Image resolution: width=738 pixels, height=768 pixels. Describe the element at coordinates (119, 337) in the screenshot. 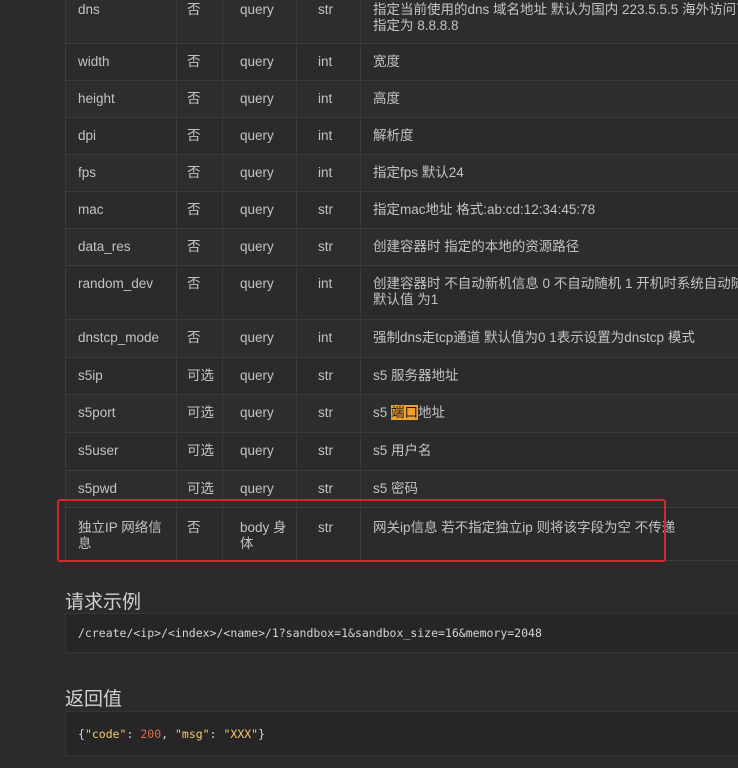

I see `param-name: dnstcp_mode` at that location.